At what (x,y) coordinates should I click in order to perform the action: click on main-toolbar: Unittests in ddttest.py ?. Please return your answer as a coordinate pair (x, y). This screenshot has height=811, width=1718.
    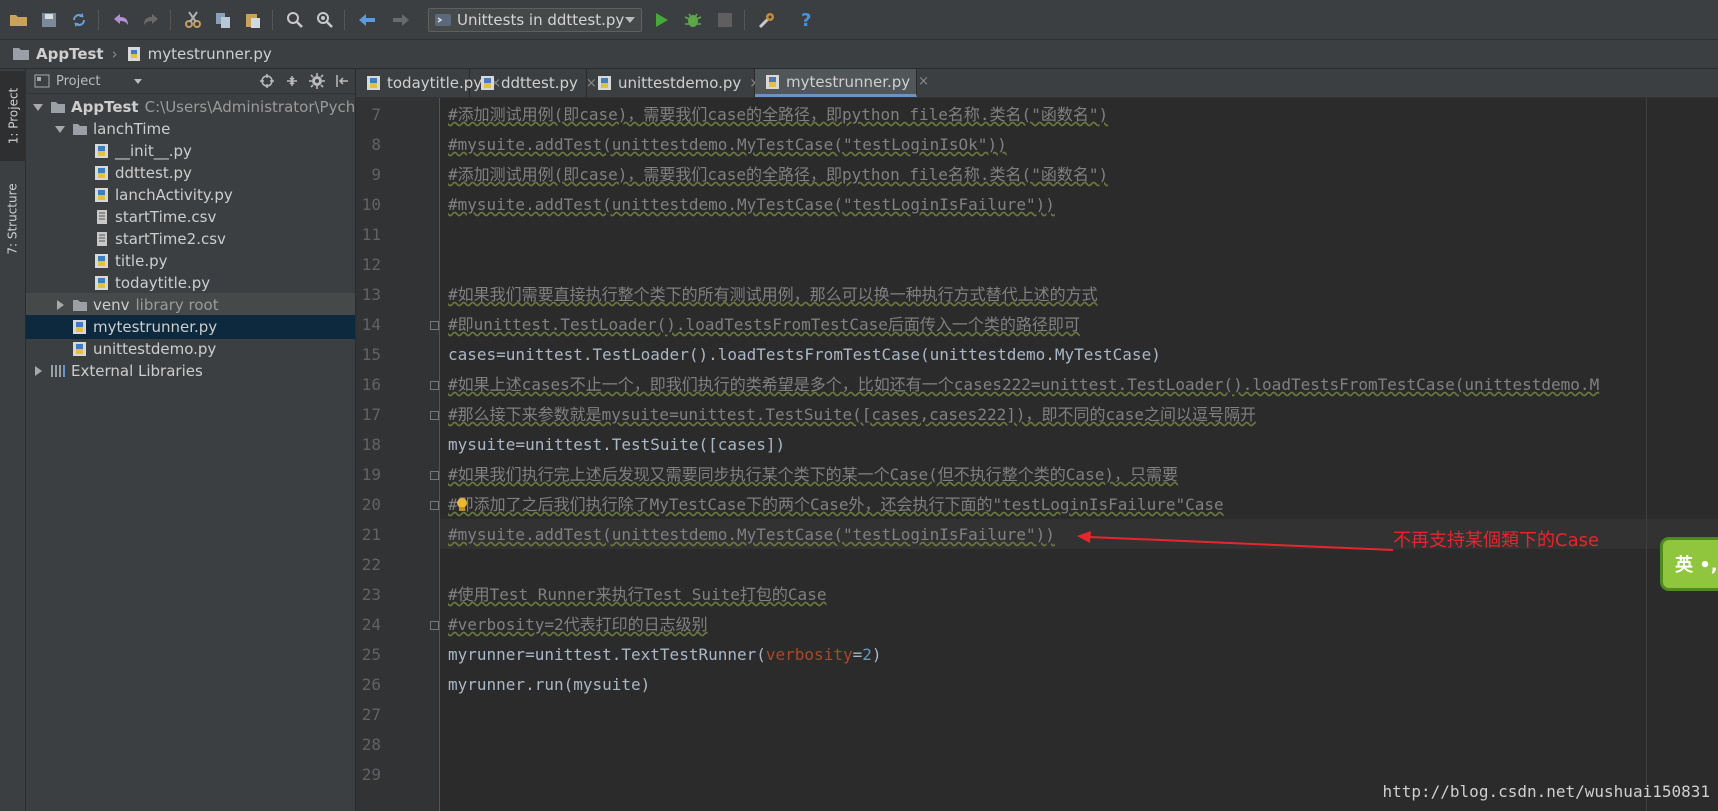
    Looking at the image, I should click on (859, 20).